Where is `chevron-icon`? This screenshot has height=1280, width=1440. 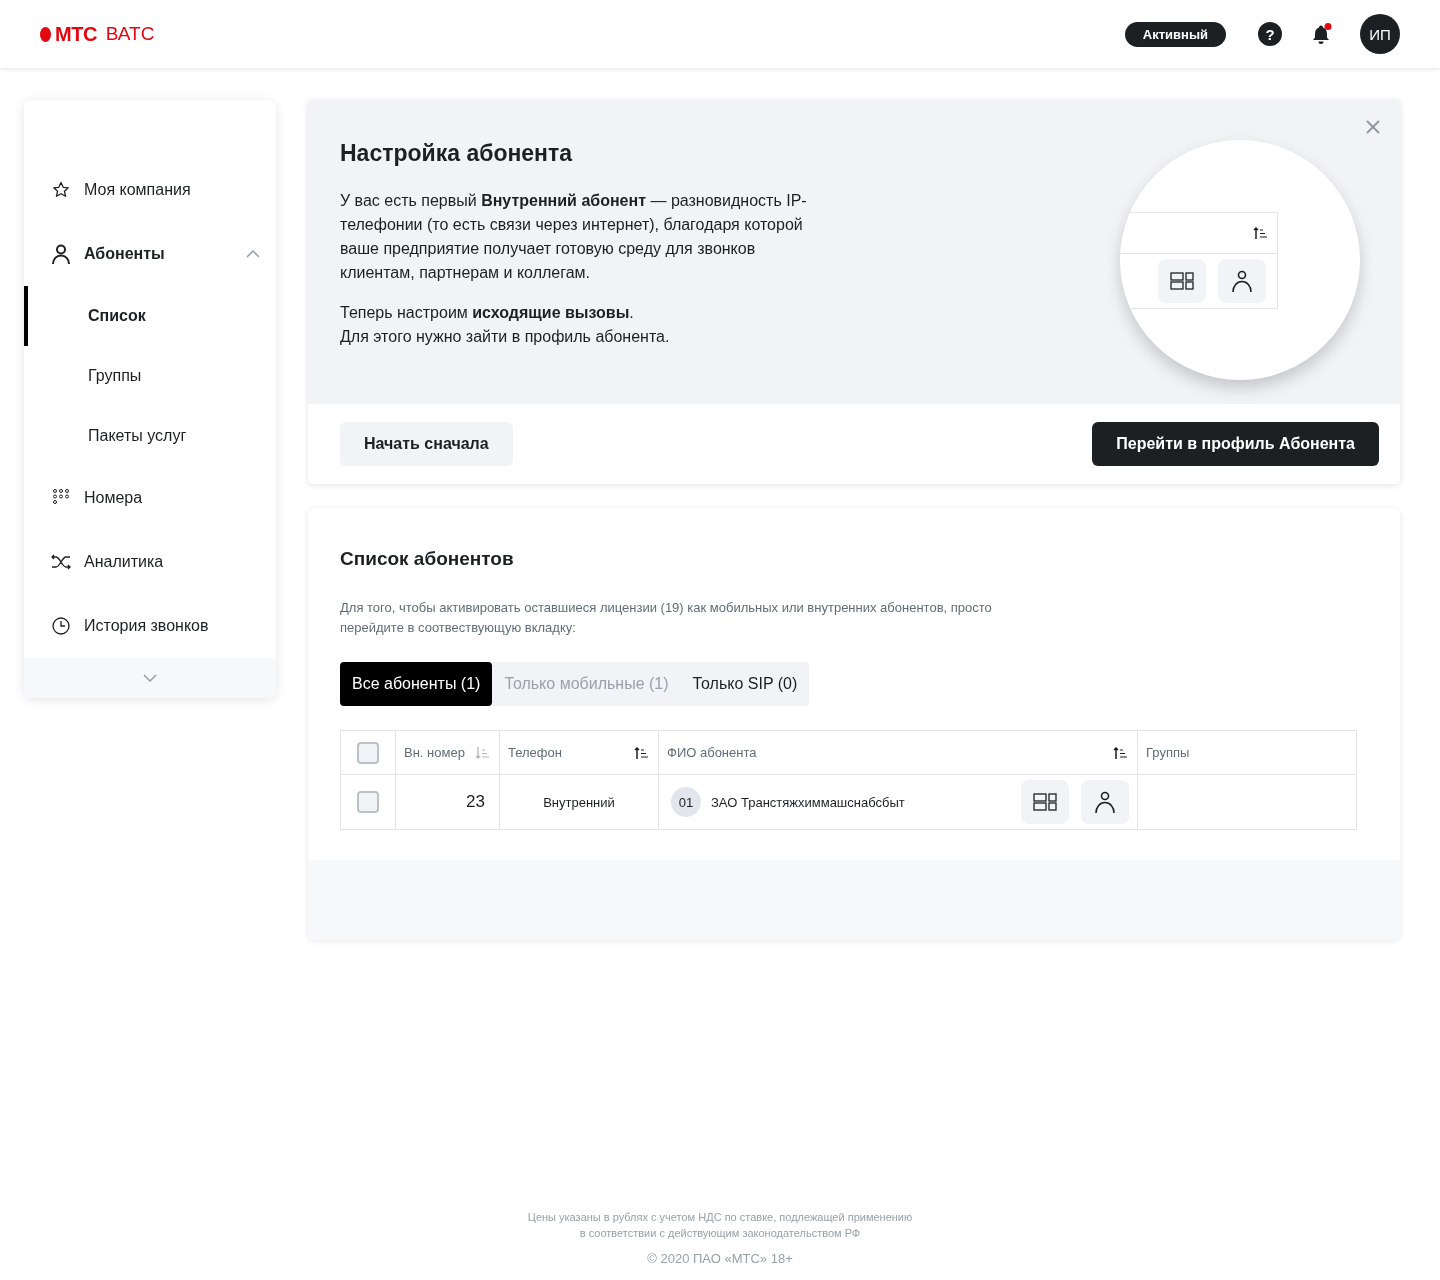 chevron-icon is located at coordinates (253, 254).